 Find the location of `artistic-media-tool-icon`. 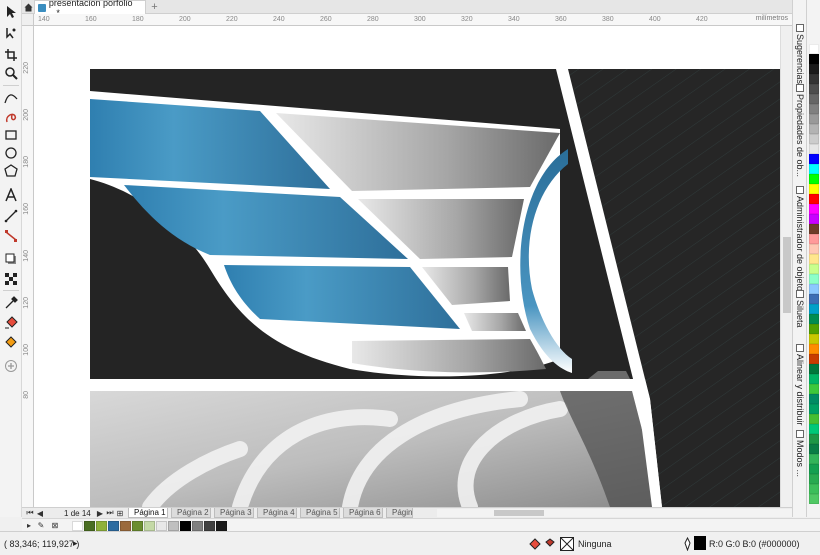

artistic-media-tool-icon is located at coordinates (11, 117).